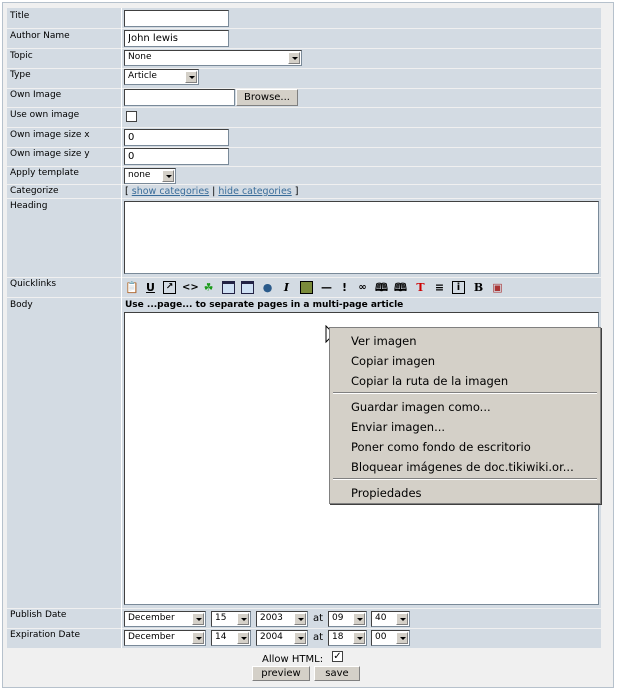 Image resolution: width=619 pixels, height=692 pixels. What do you see at coordinates (29, 206) in the screenshot?
I see `label-heading: Heading` at bounding box center [29, 206].